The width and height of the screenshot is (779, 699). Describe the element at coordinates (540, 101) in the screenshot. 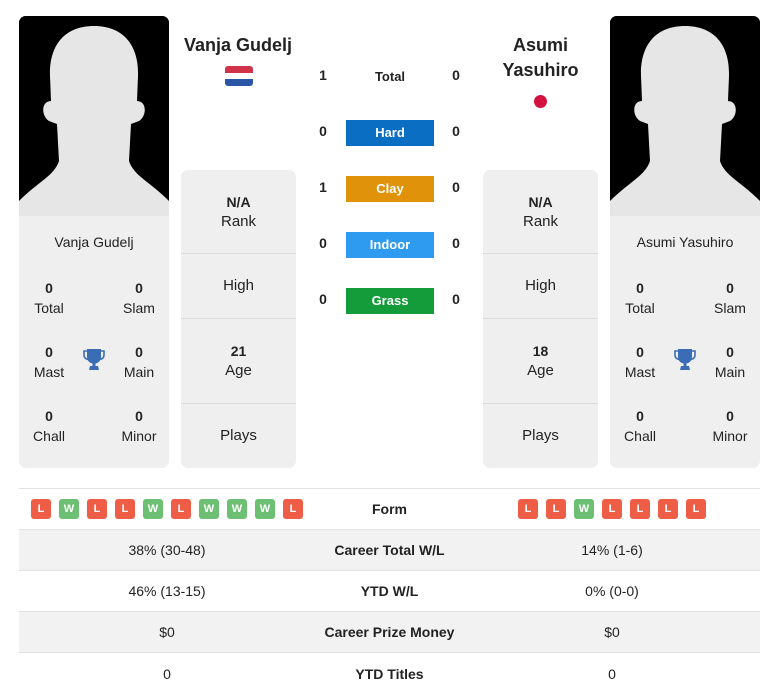

I see `japan-flag-icon` at that location.